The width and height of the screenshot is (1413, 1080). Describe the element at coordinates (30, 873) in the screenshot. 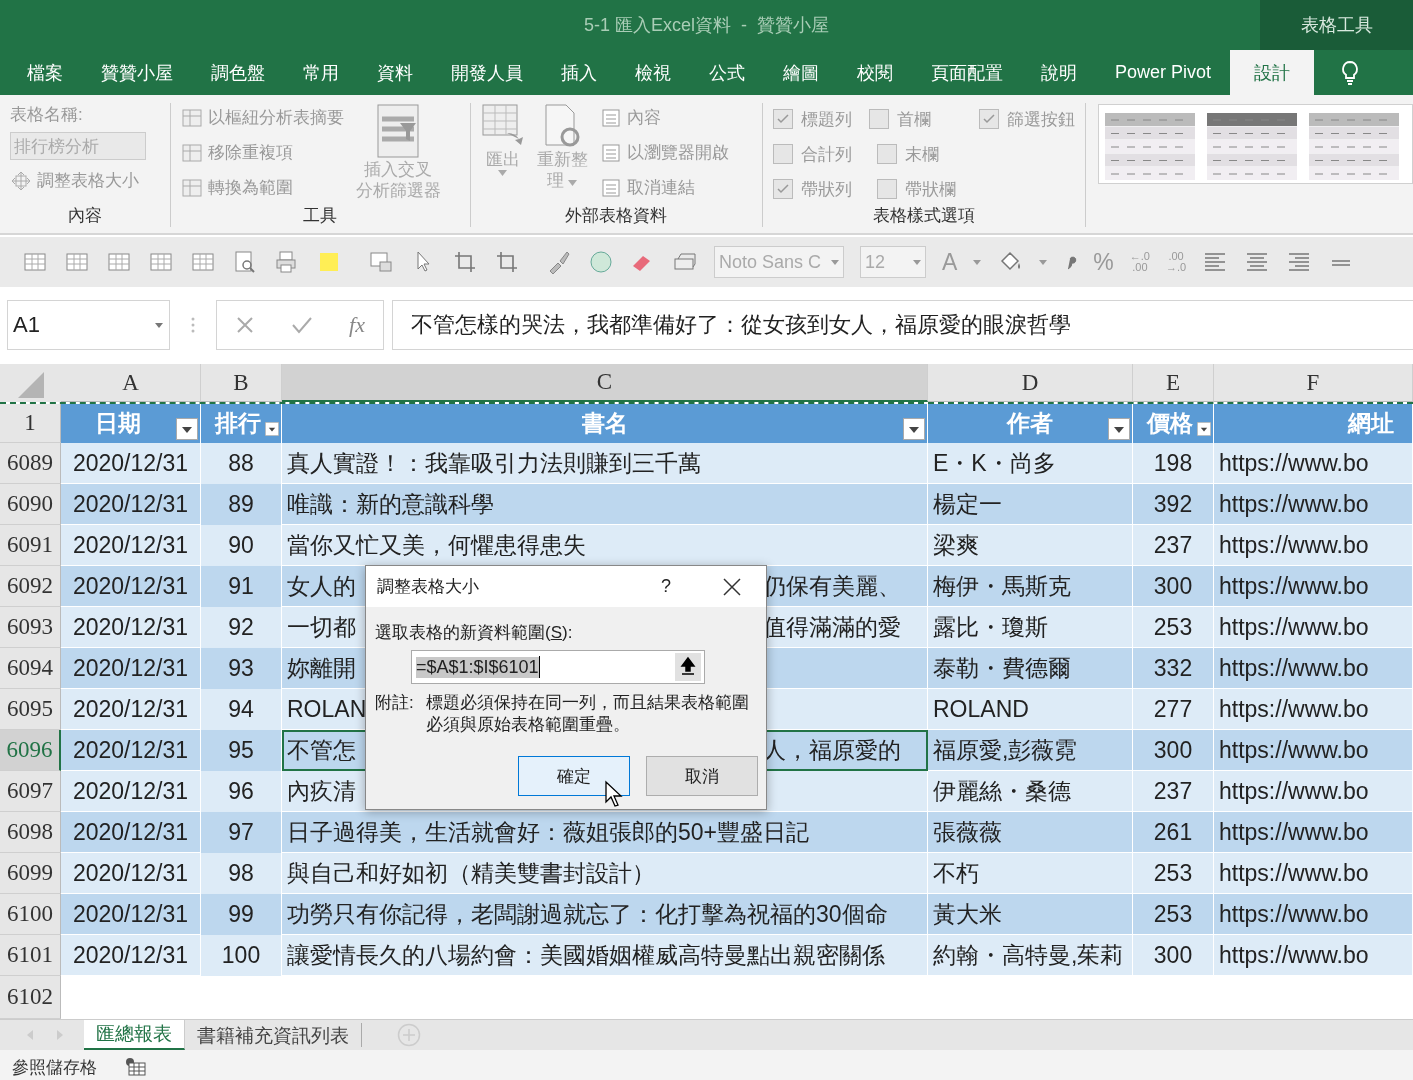

I see `row-number: 6099` at that location.